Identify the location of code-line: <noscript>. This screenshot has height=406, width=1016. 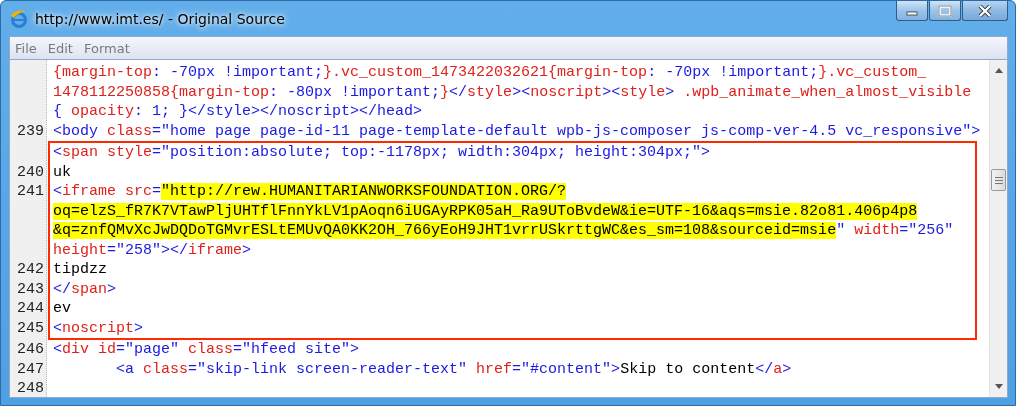
(98, 328).